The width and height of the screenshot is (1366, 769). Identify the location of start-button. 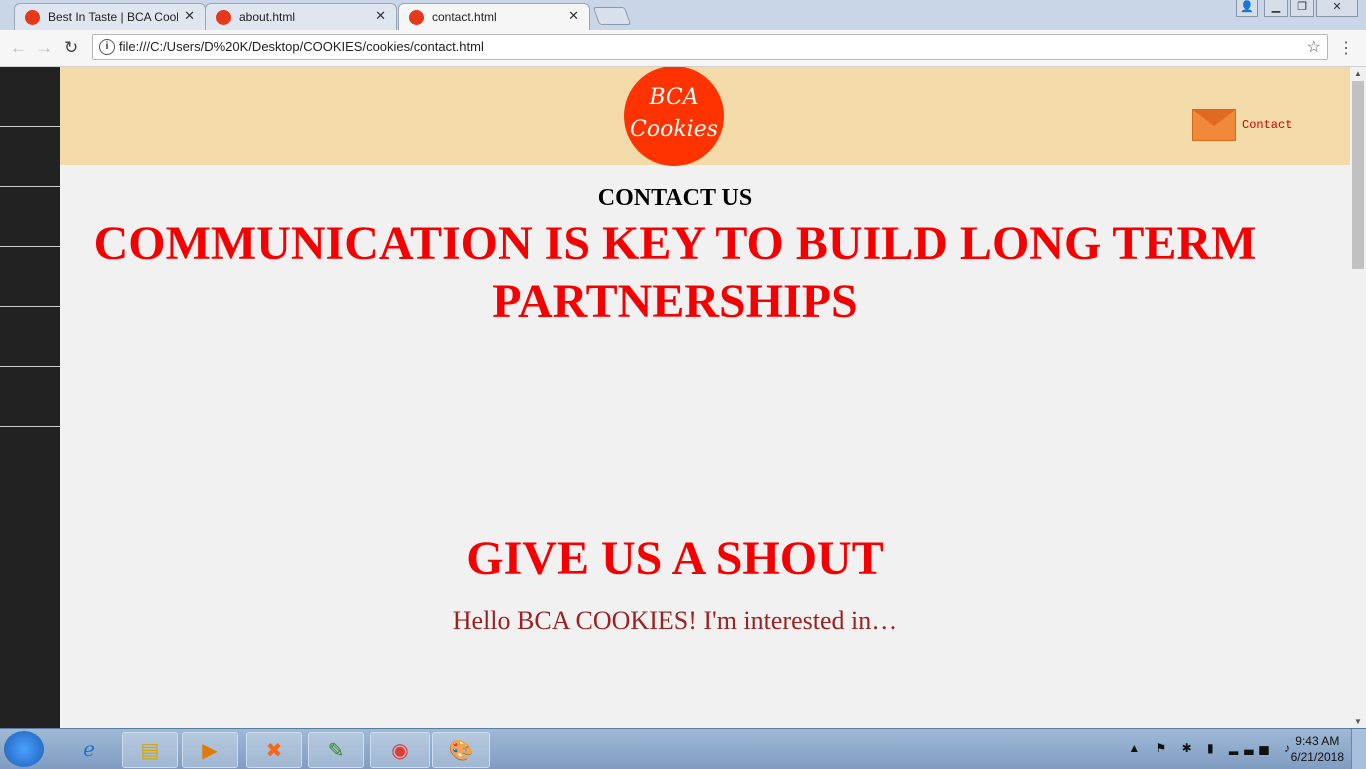
(24, 749).